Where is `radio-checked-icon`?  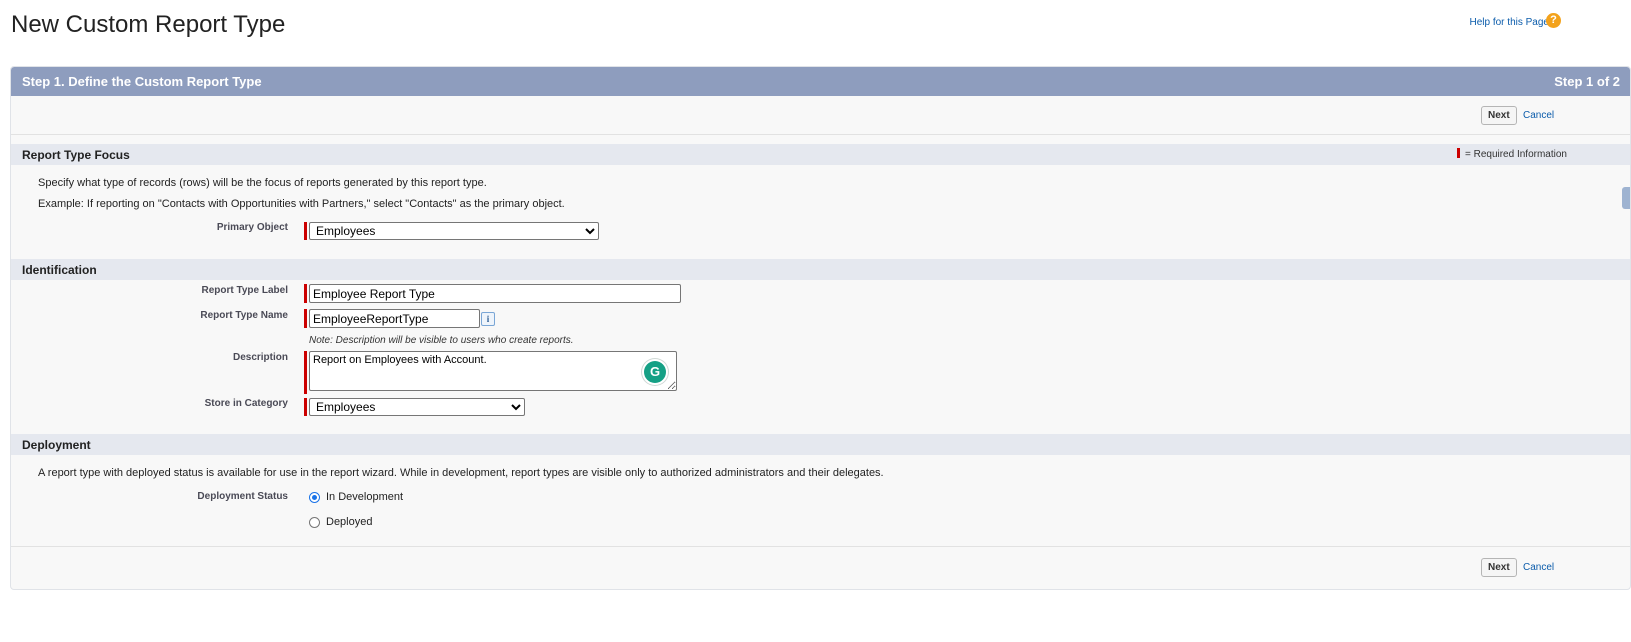
radio-checked-icon is located at coordinates (314, 497).